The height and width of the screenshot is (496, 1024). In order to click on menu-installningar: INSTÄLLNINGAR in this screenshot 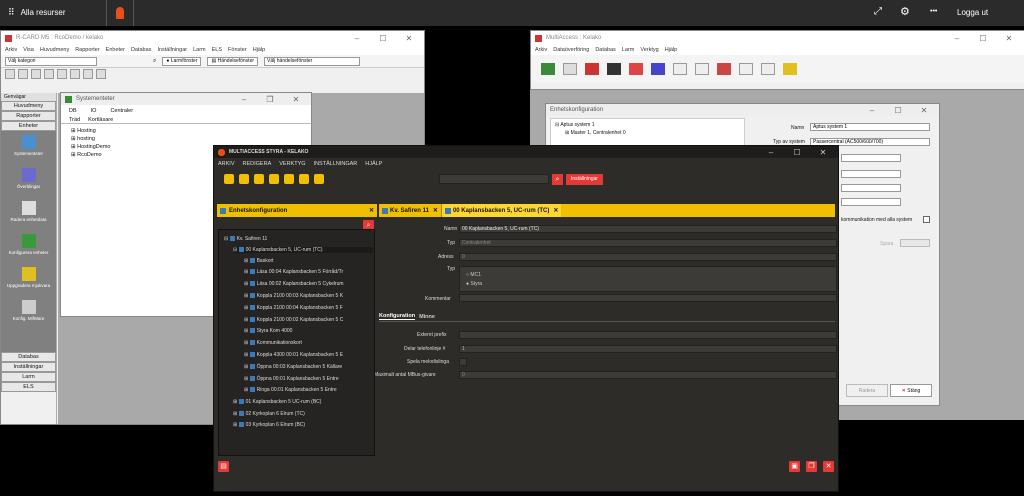, I will do `click(336, 164)`.